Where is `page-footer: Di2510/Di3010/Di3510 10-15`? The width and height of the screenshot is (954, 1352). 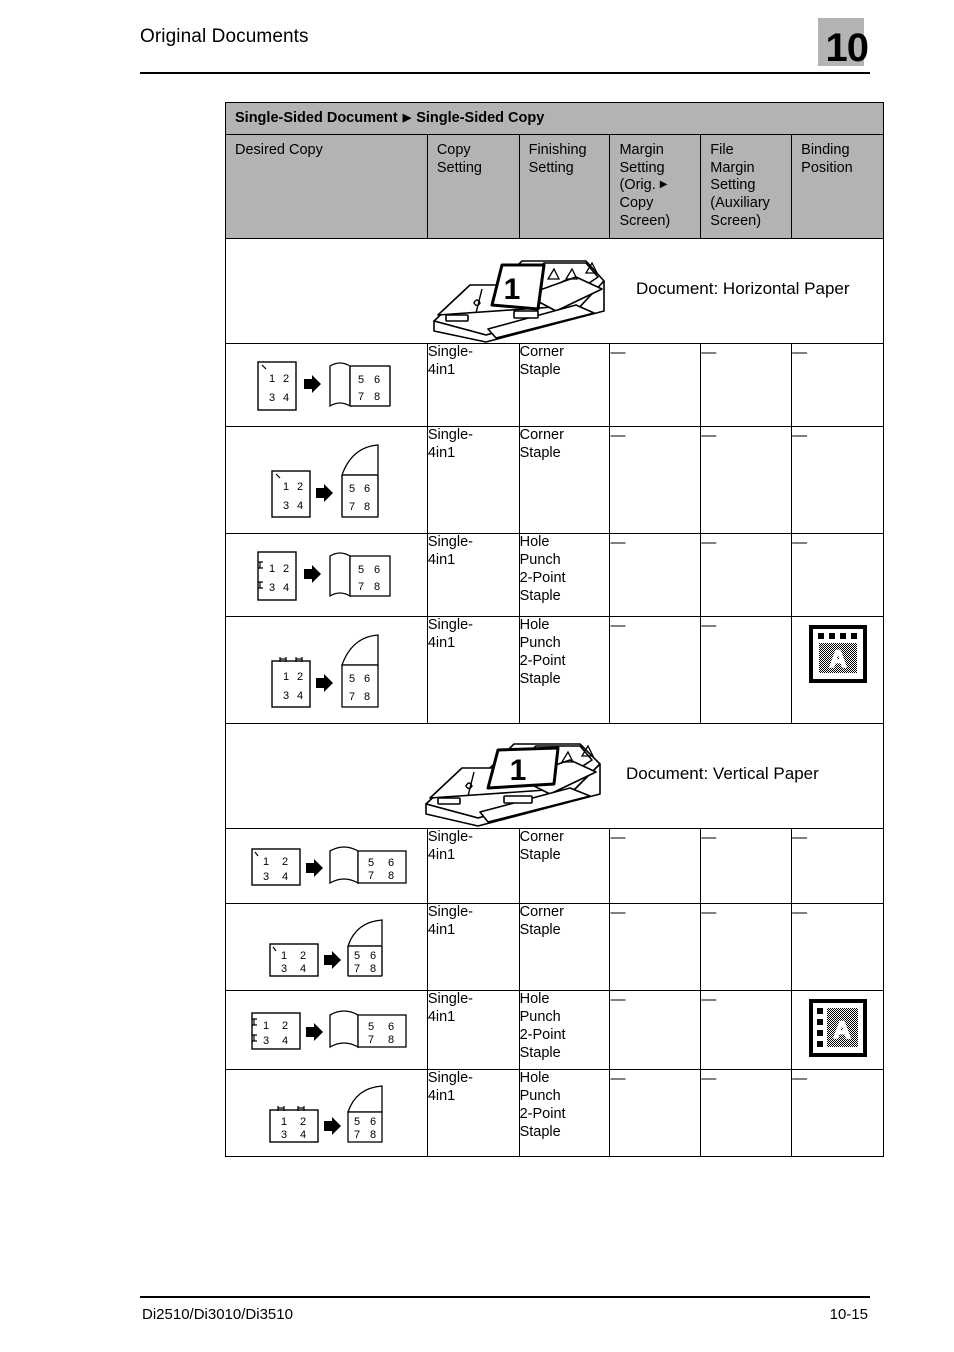
page-footer: Di2510/Di3010/Di3510 10-15 is located at coordinates (505, 1316).